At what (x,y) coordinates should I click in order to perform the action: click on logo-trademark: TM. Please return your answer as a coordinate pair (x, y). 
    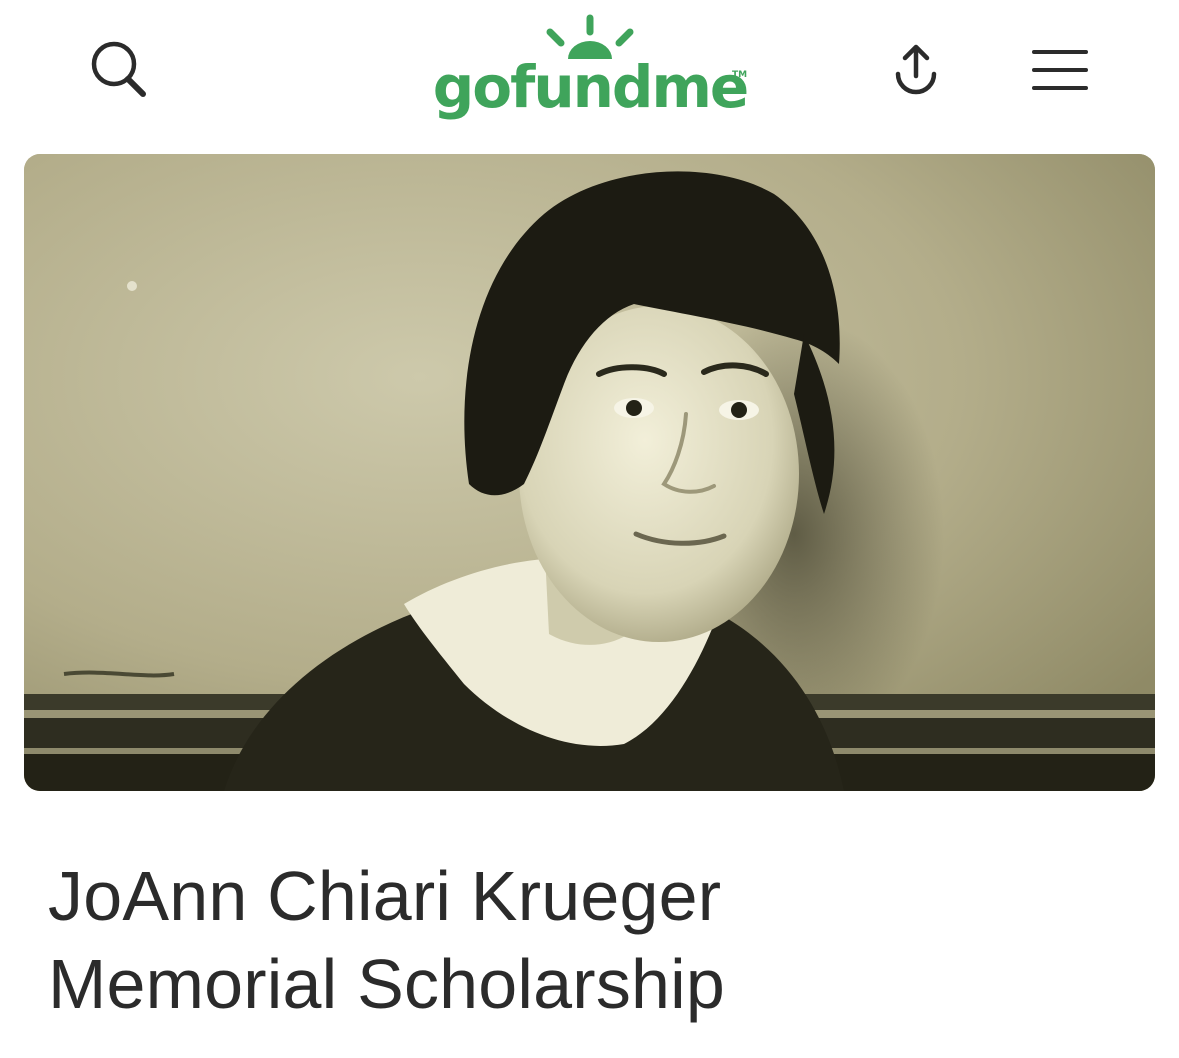
    Looking at the image, I should click on (740, 75).